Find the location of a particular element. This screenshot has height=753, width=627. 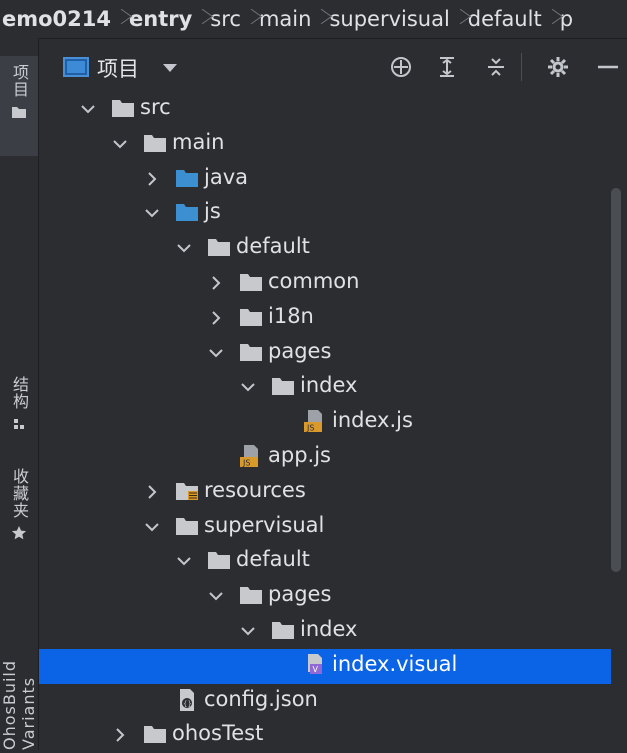

tree-row: ohosTest is located at coordinates (331, 735).